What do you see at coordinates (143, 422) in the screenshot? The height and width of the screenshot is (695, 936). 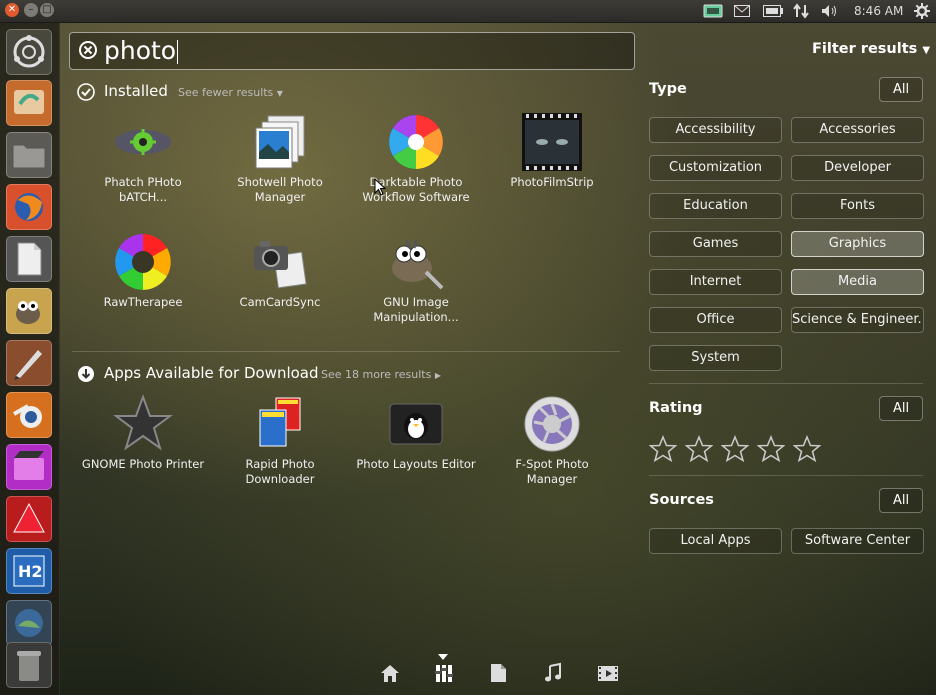 I see `gnome-photo-printer-icon` at bounding box center [143, 422].